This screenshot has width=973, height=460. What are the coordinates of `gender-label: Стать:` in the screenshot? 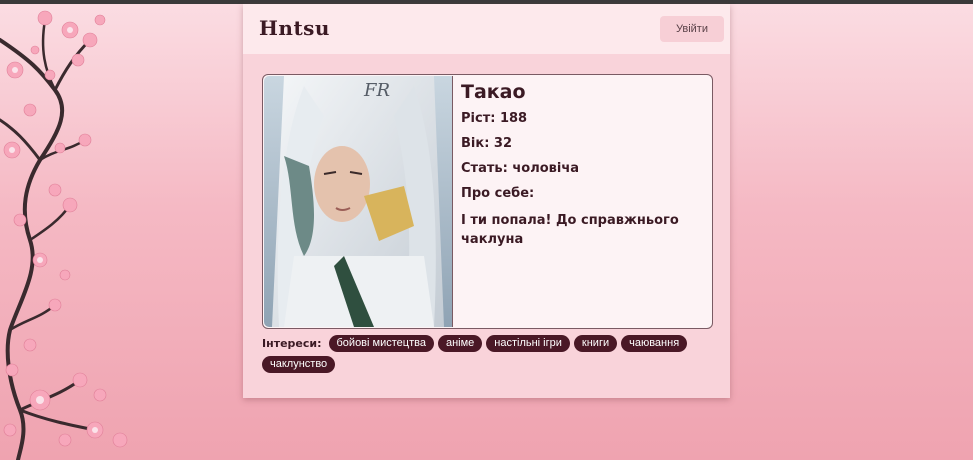 It's located at (484, 168).